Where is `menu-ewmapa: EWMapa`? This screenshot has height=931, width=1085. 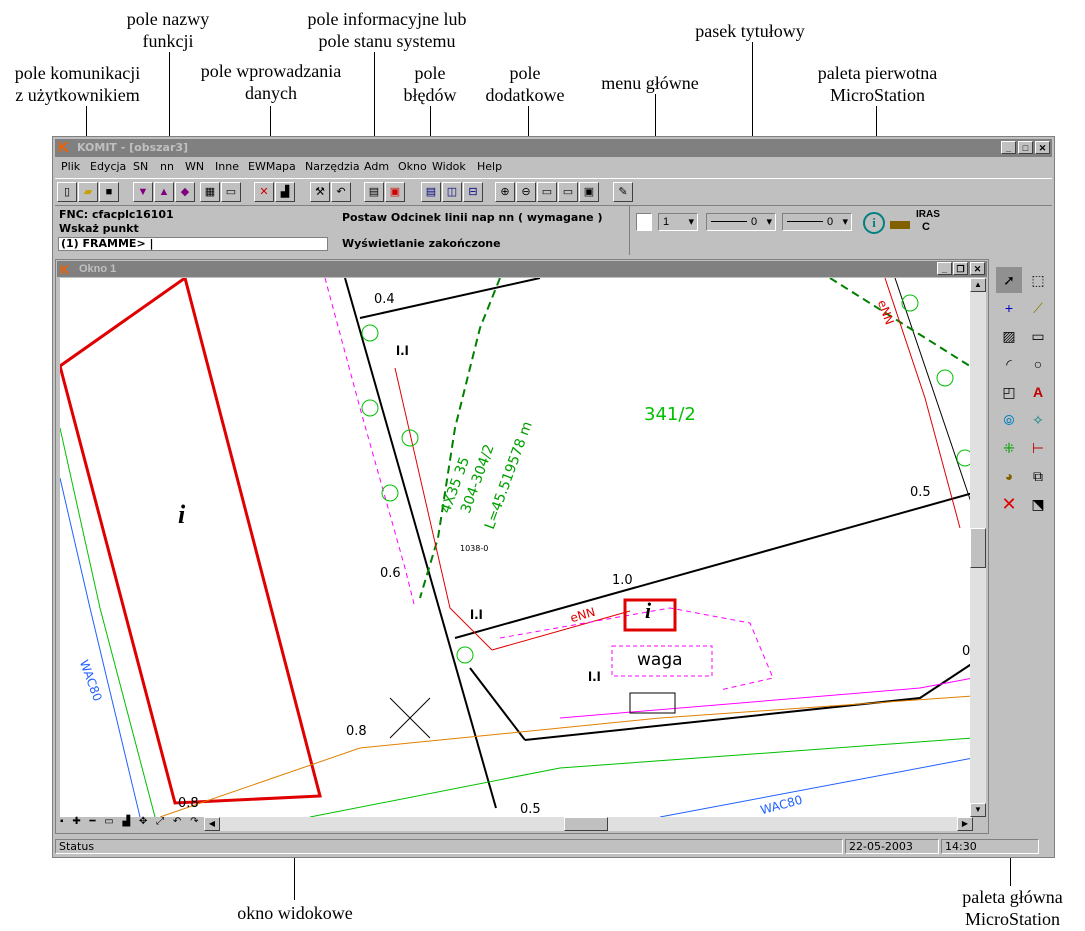
menu-ewmapa: EWMapa is located at coordinates (272, 166).